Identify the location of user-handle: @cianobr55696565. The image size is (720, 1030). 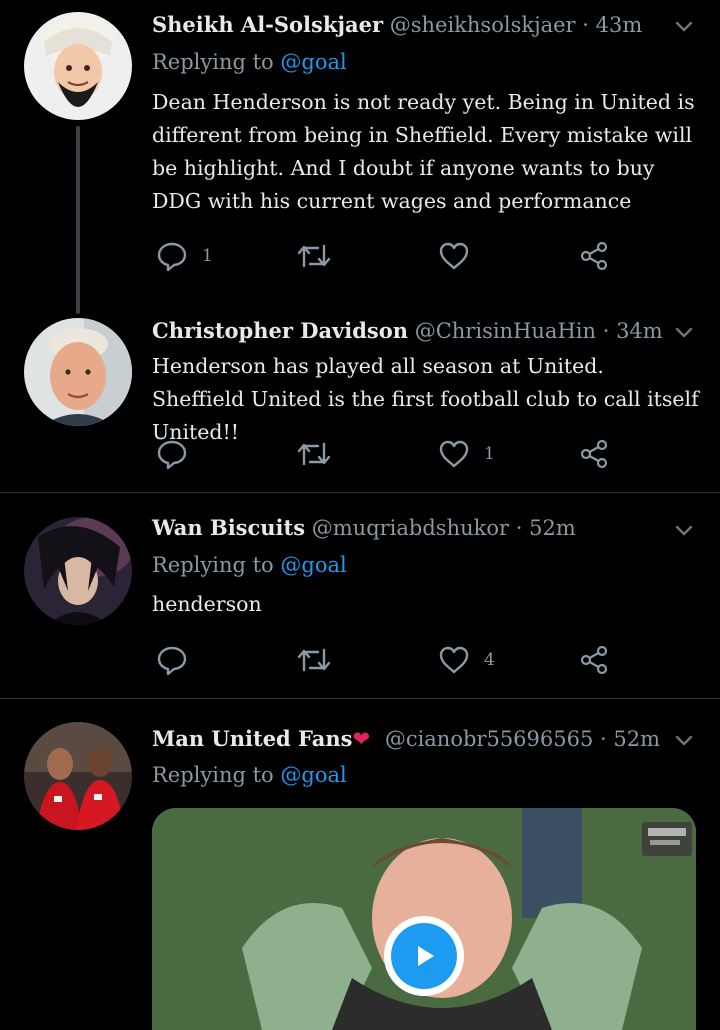
(489, 739).